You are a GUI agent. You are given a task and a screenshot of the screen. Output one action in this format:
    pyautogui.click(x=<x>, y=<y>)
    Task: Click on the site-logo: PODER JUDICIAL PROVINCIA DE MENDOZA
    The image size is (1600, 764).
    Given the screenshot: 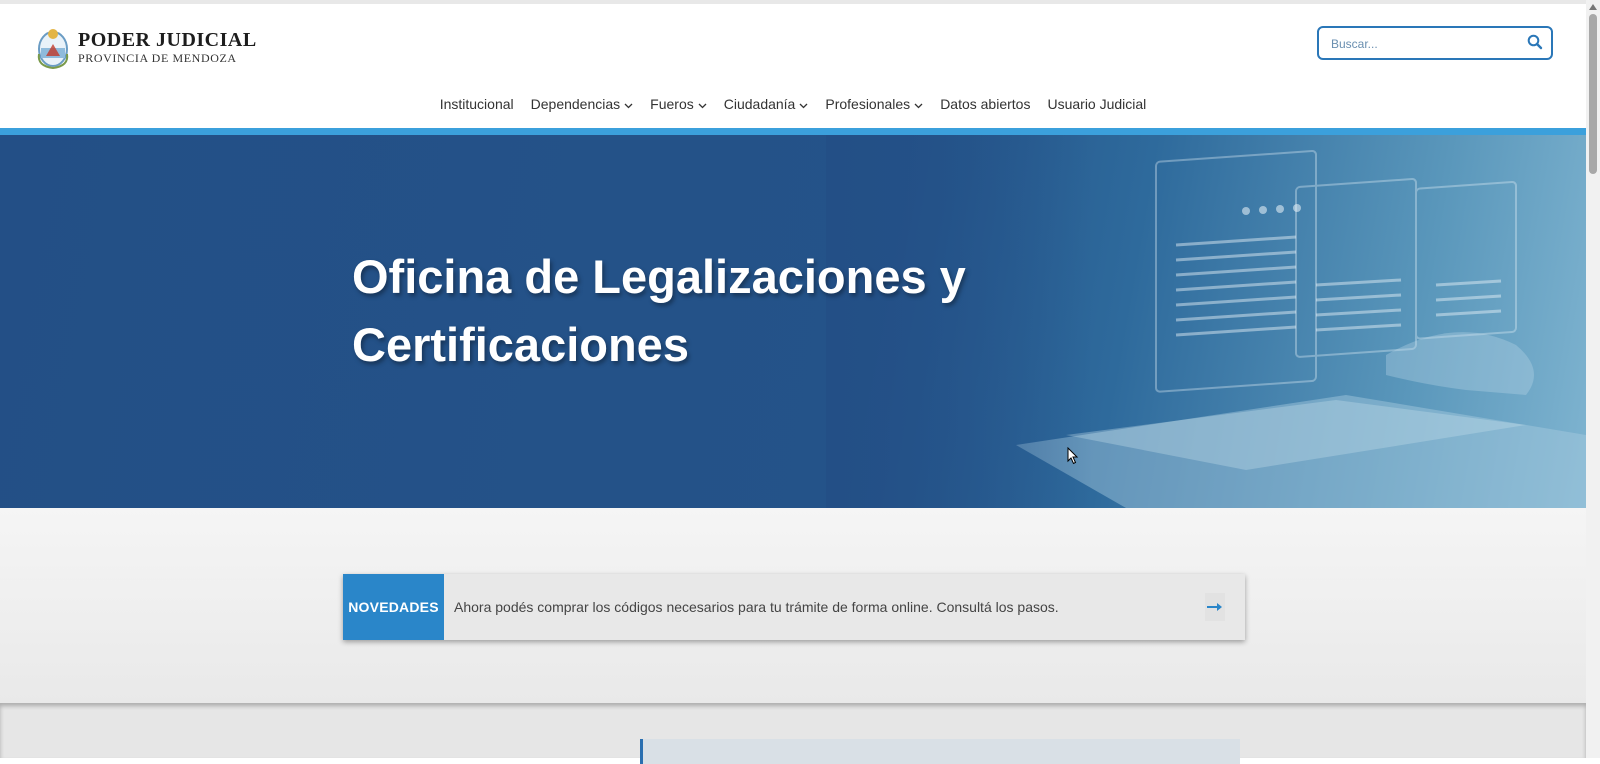 What is the action you would take?
    pyautogui.click(x=146, y=47)
    